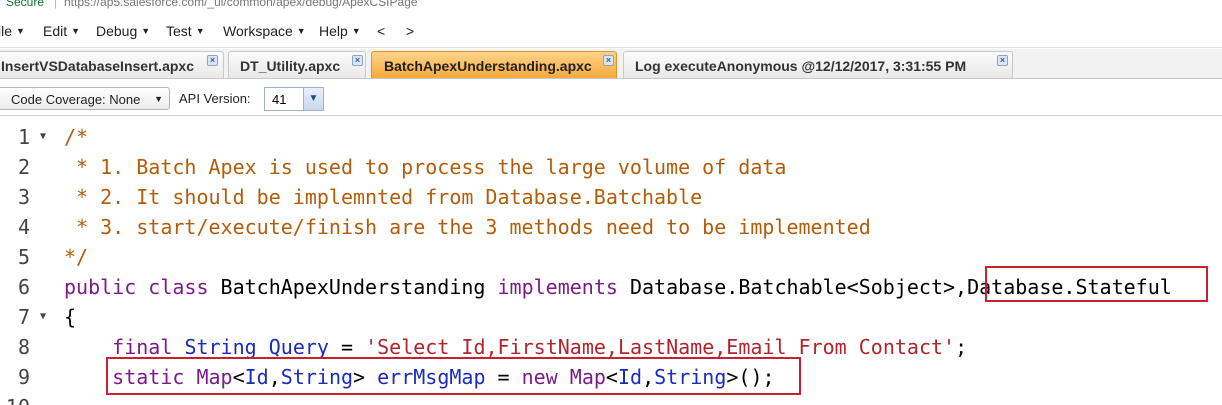 The image size is (1222, 405). Describe the element at coordinates (557, 287) in the screenshot. I see `code-token: implements` at that location.